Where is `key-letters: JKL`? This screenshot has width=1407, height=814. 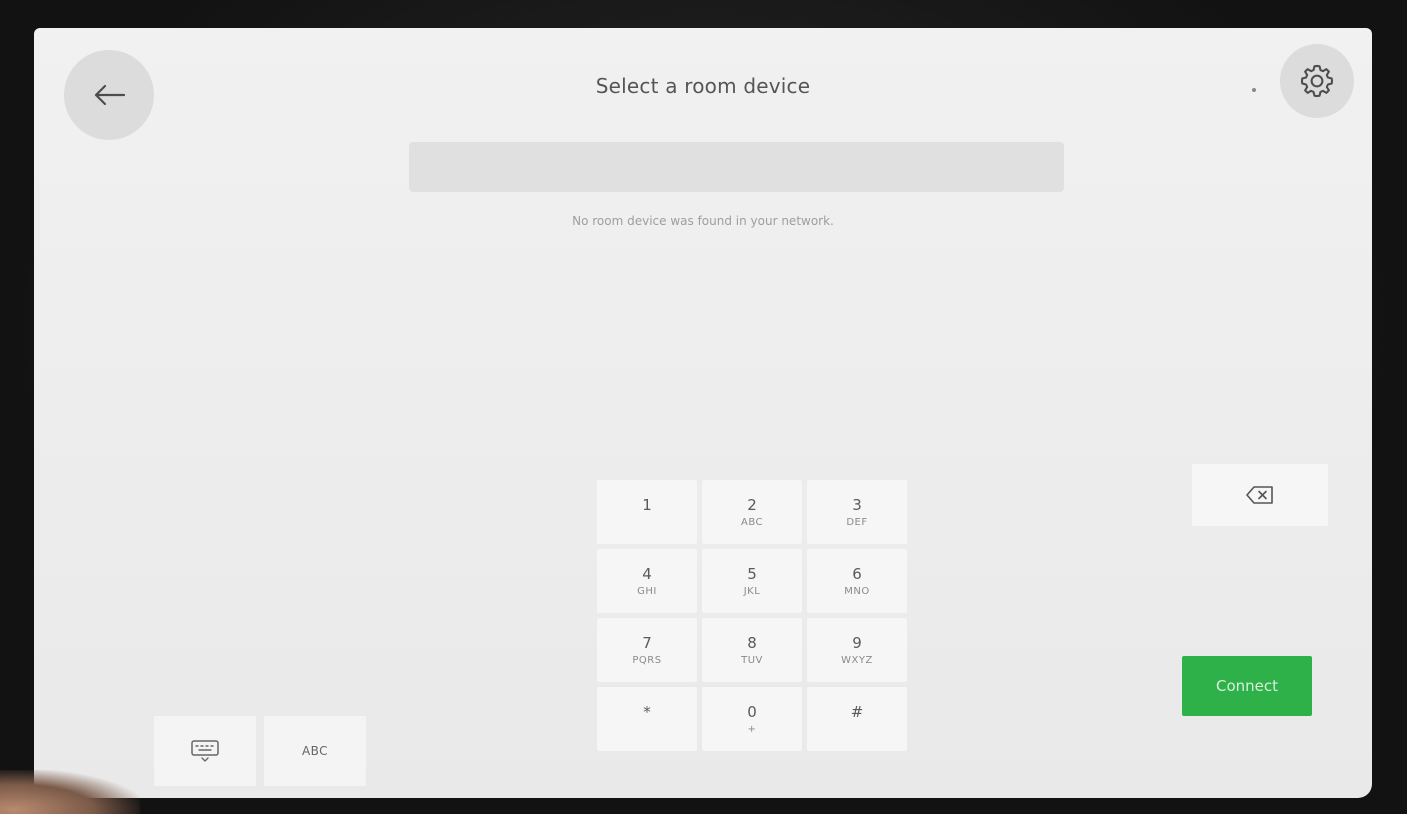
key-letters: JKL is located at coordinates (752, 591).